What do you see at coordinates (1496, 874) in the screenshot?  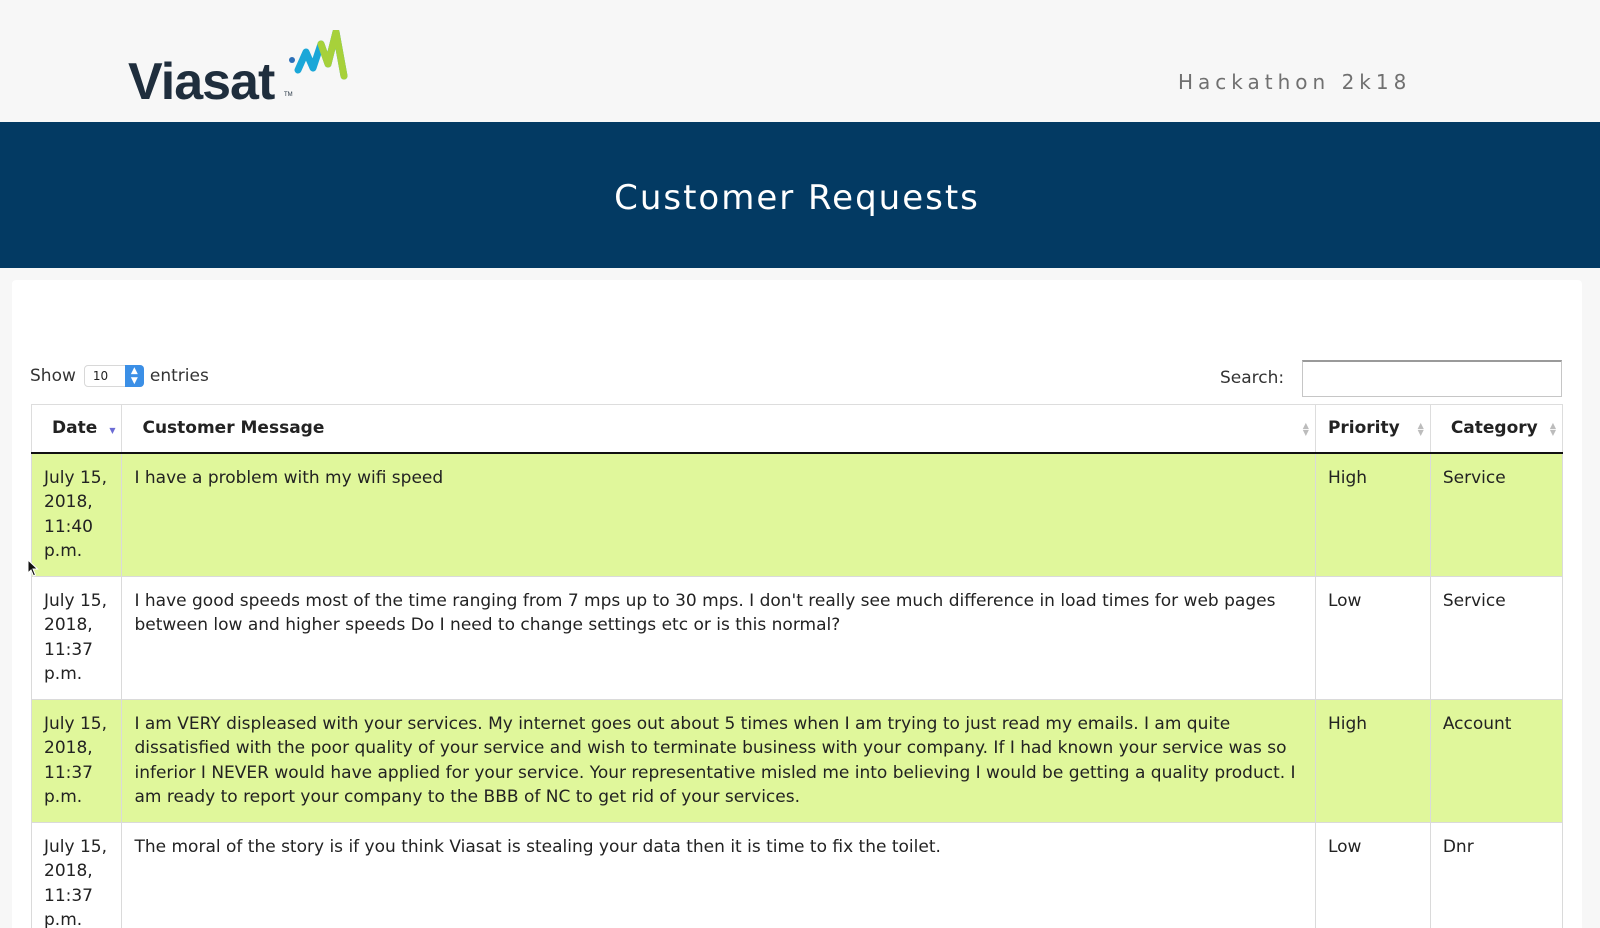 I see `cell-category: Dnr` at bounding box center [1496, 874].